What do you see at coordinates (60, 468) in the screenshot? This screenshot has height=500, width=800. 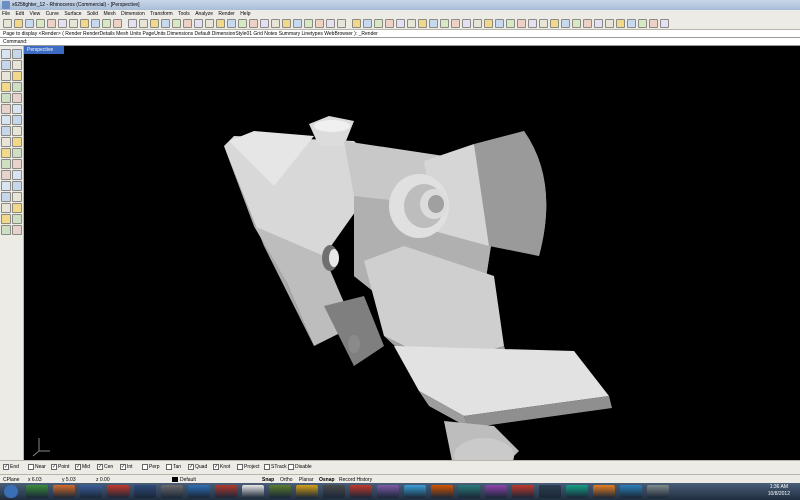 I see `osnap-point: ✓ Point` at bounding box center [60, 468].